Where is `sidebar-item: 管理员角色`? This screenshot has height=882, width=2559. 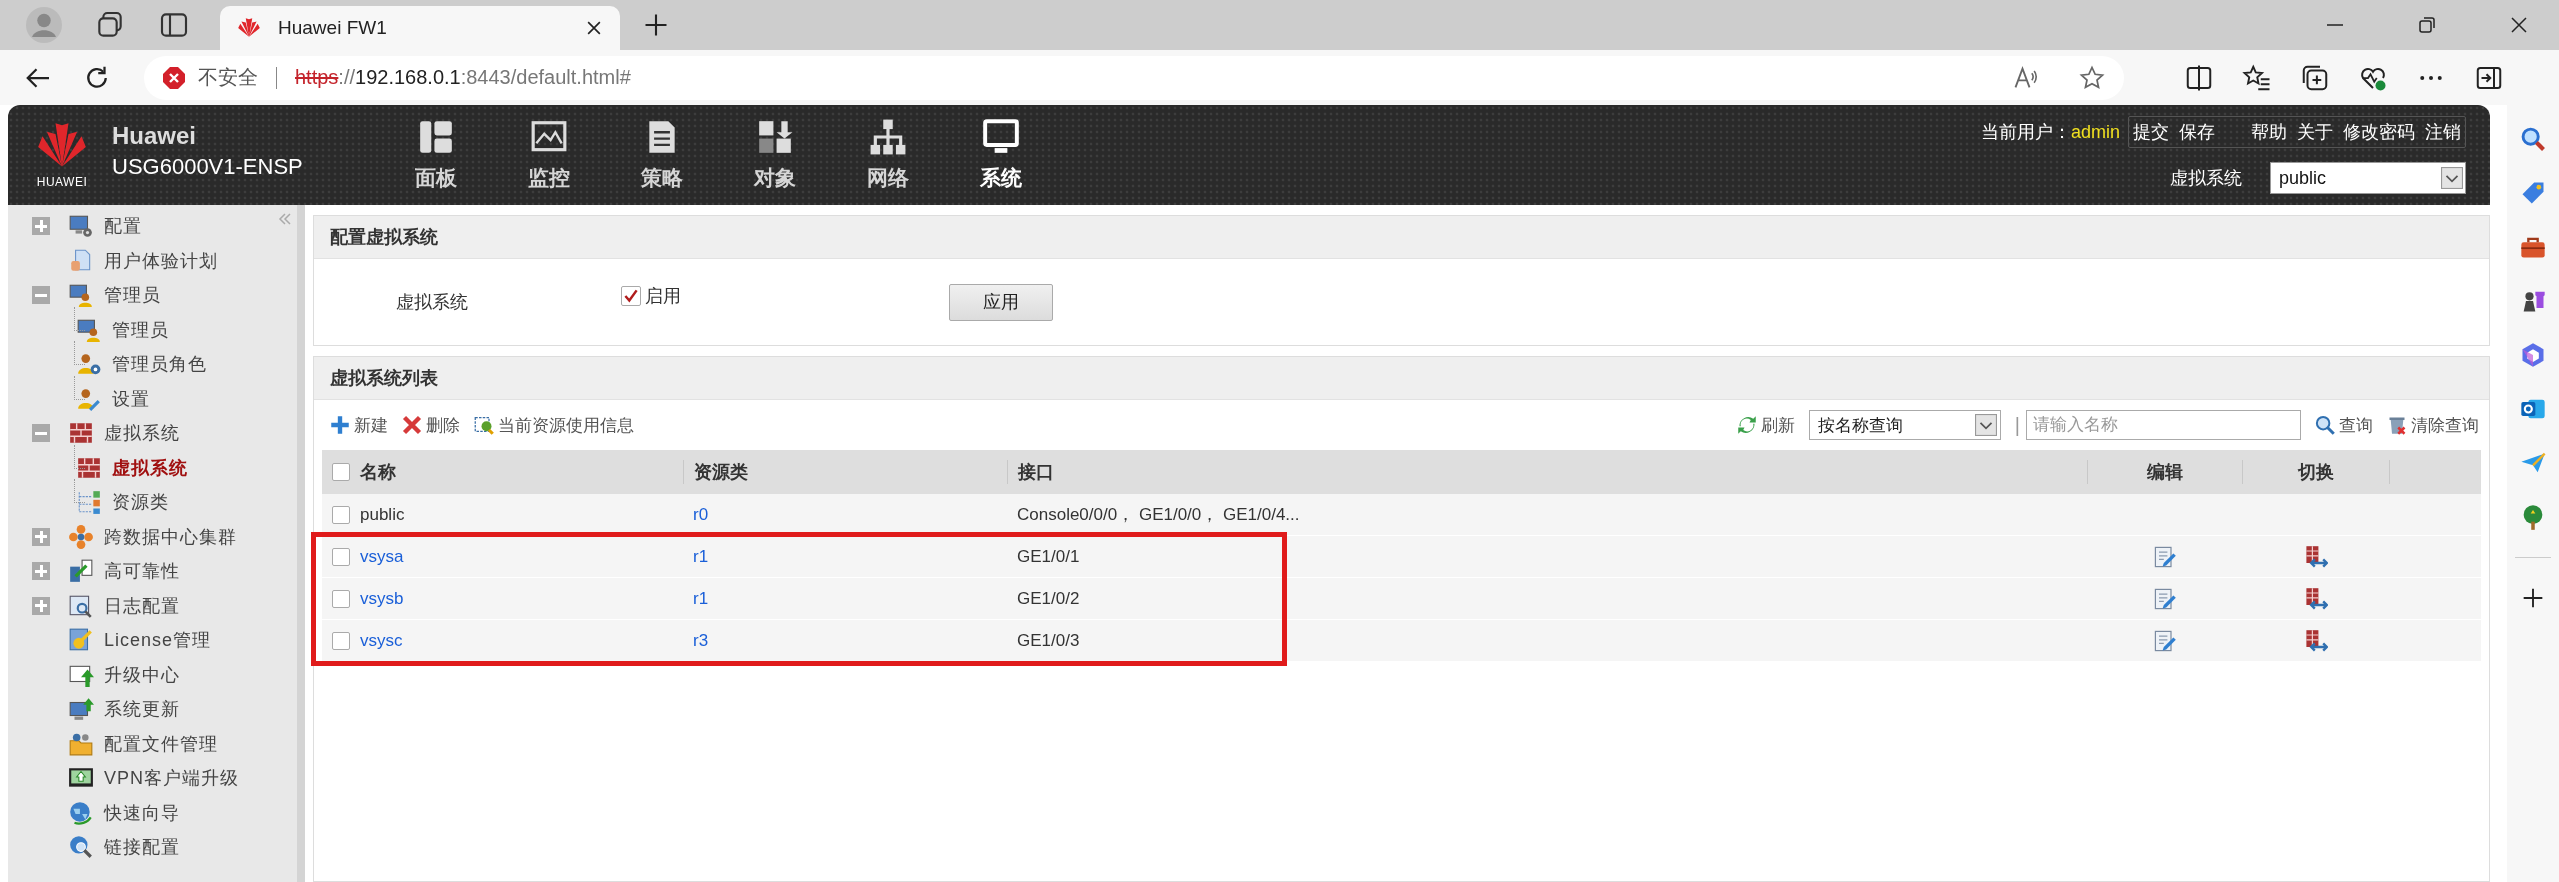 sidebar-item: 管理员角色 is located at coordinates (159, 364).